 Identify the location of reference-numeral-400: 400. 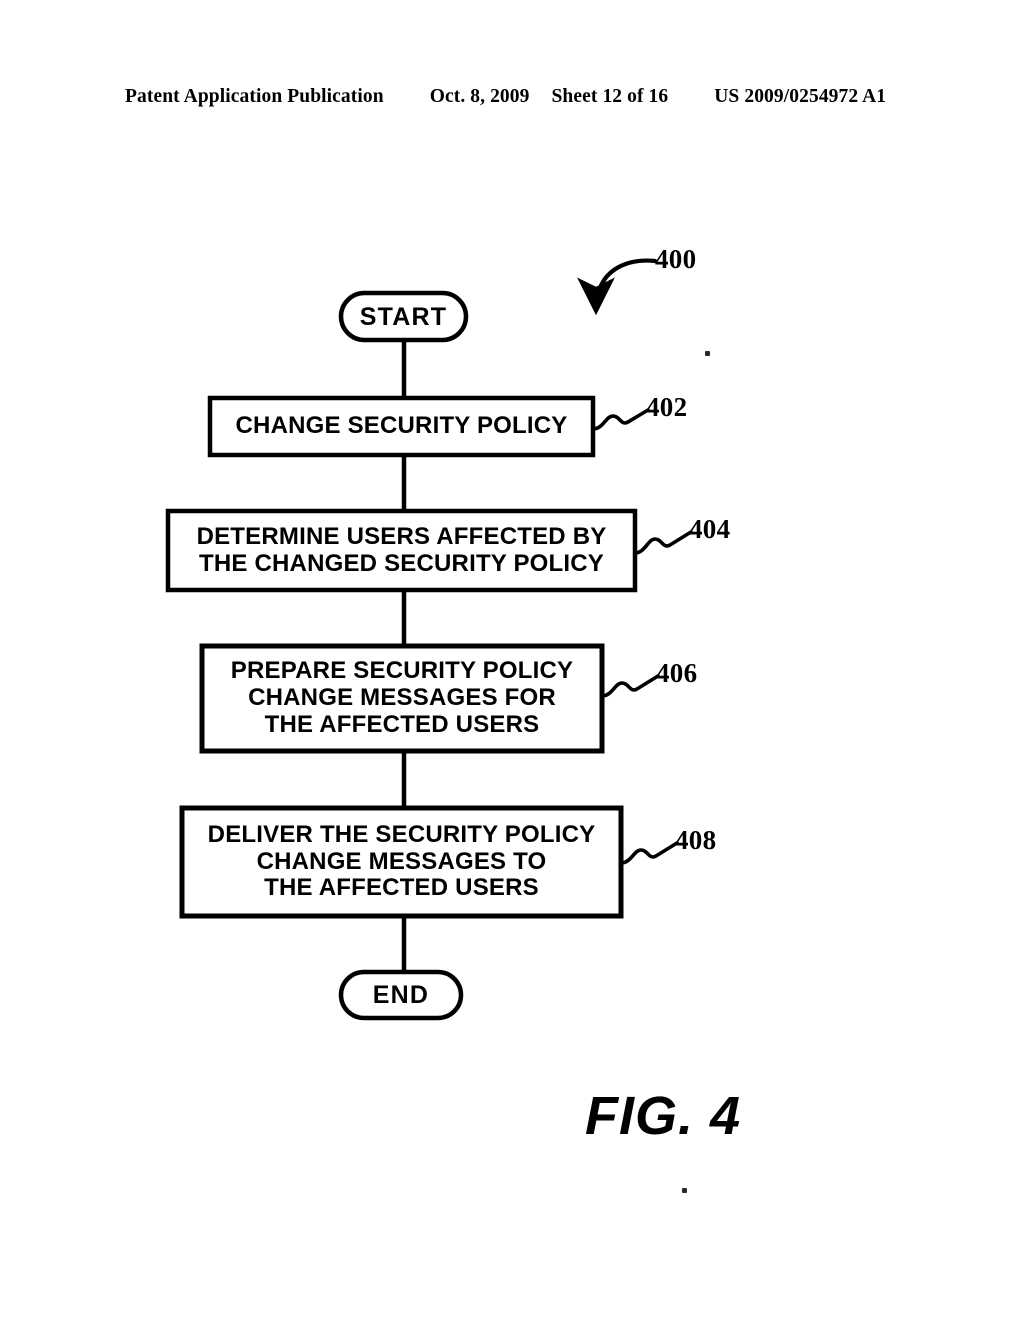
(676, 259).